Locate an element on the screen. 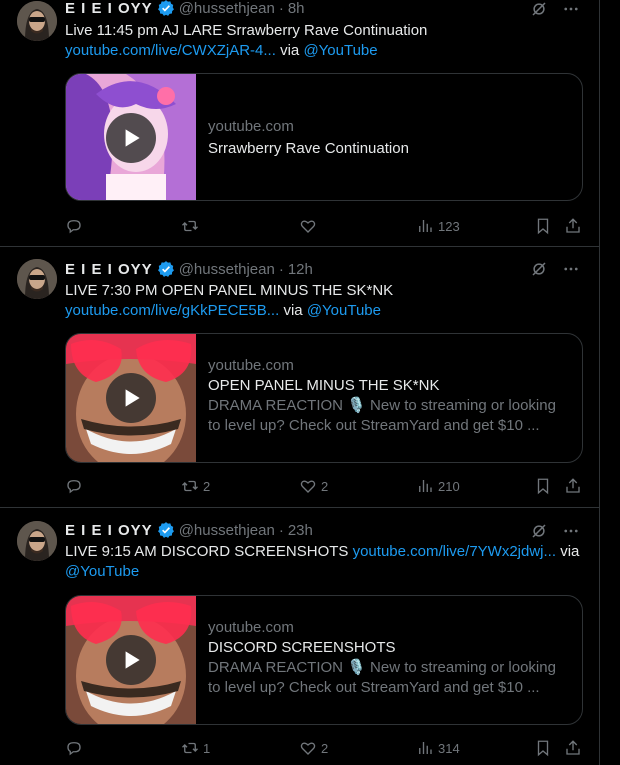 The image size is (620, 765). tweet-header: E I E I OYY @hussethjean · 23h is located at coordinates (189, 530).